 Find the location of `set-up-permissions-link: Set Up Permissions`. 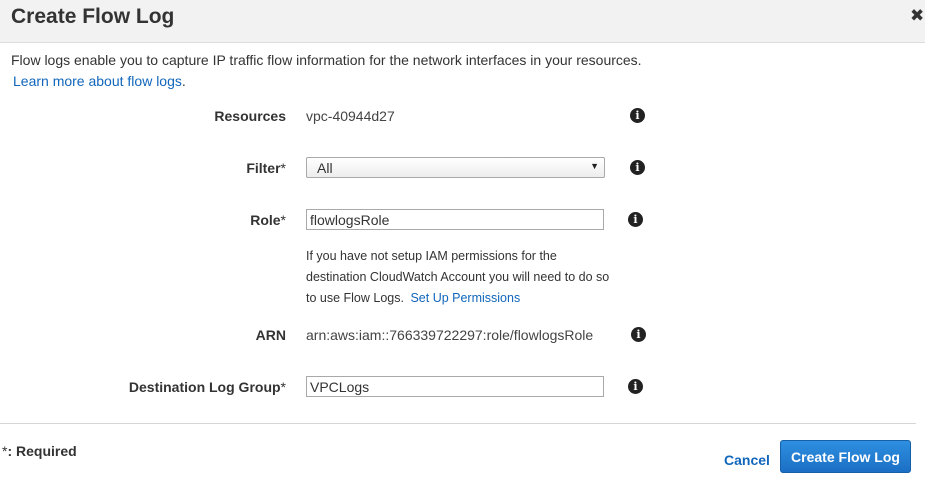

set-up-permissions-link: Set Up Permissions is located at coordinates (463, 298).